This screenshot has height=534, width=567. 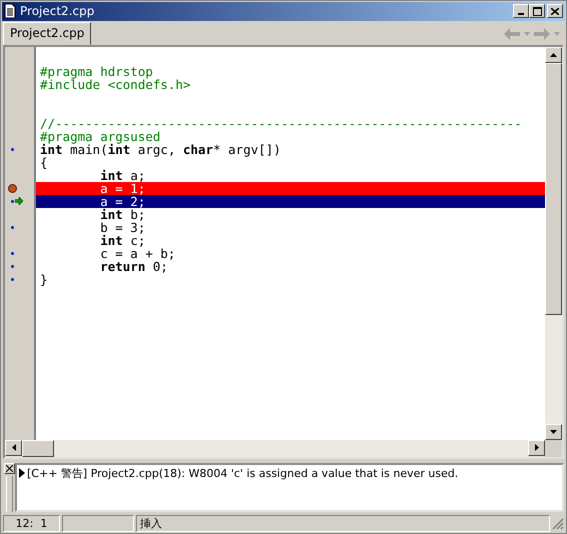 What do you see at coordinates (343, 523) in the screenshot?
I see `insert-mode: 挿入` at bounding box center [343, 523].